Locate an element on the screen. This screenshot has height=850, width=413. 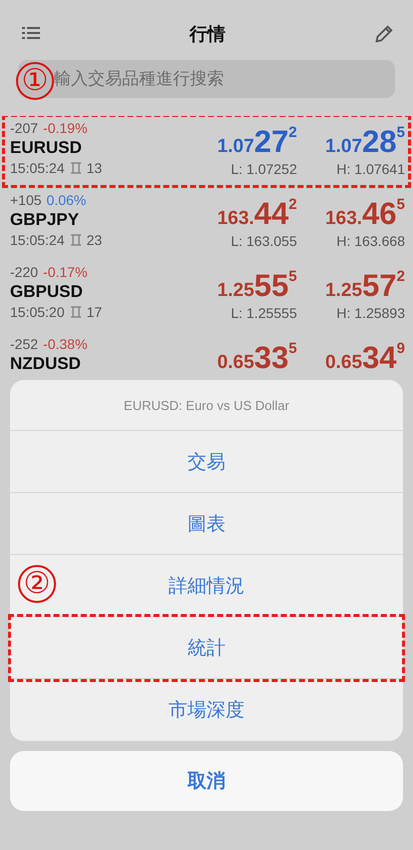
symbol-name: GBPUSD is located at coordinates (47, 292).